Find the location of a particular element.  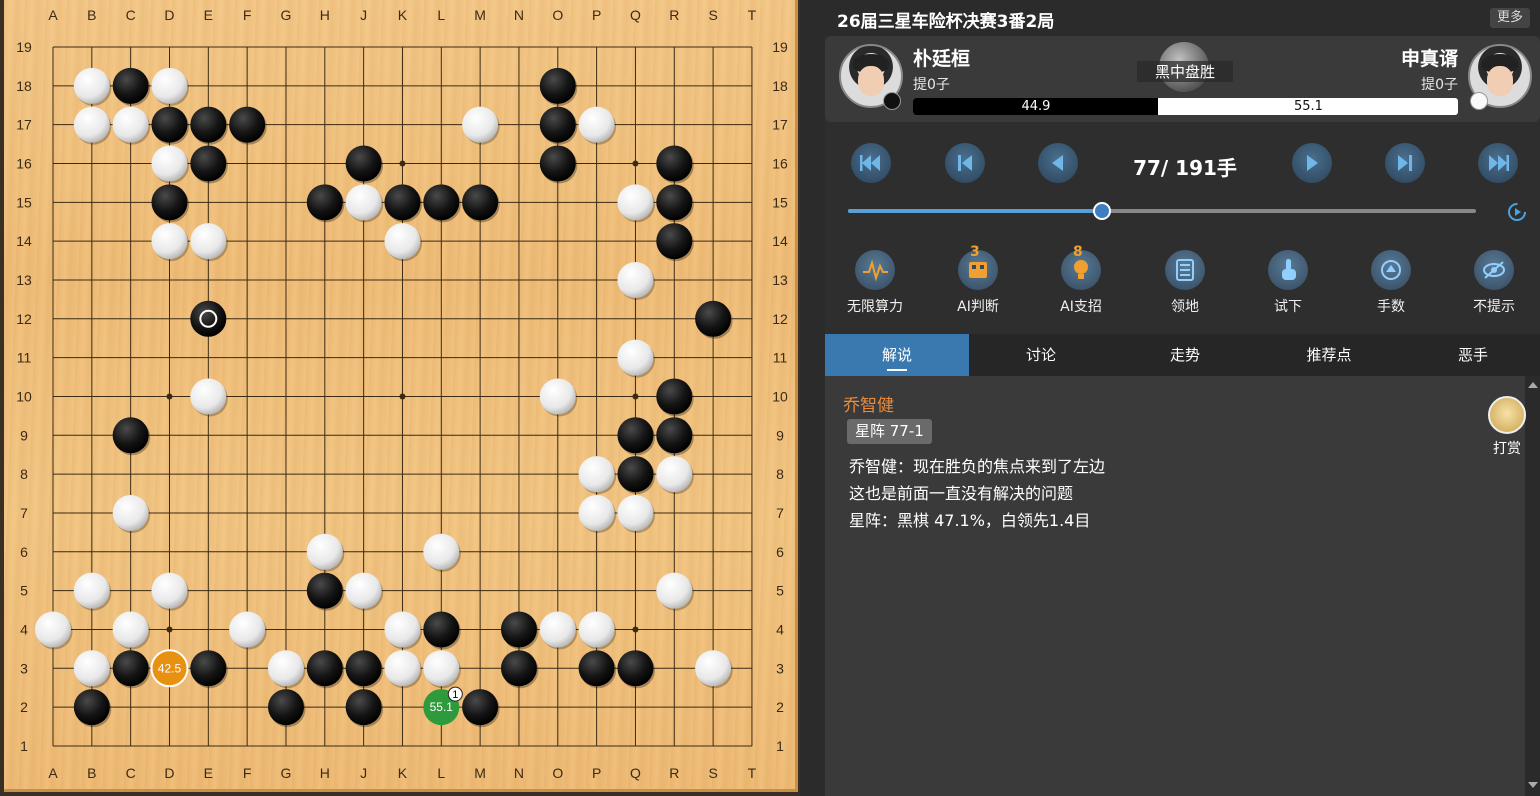

active-tab-indicator is located at coordinates (897, 370).